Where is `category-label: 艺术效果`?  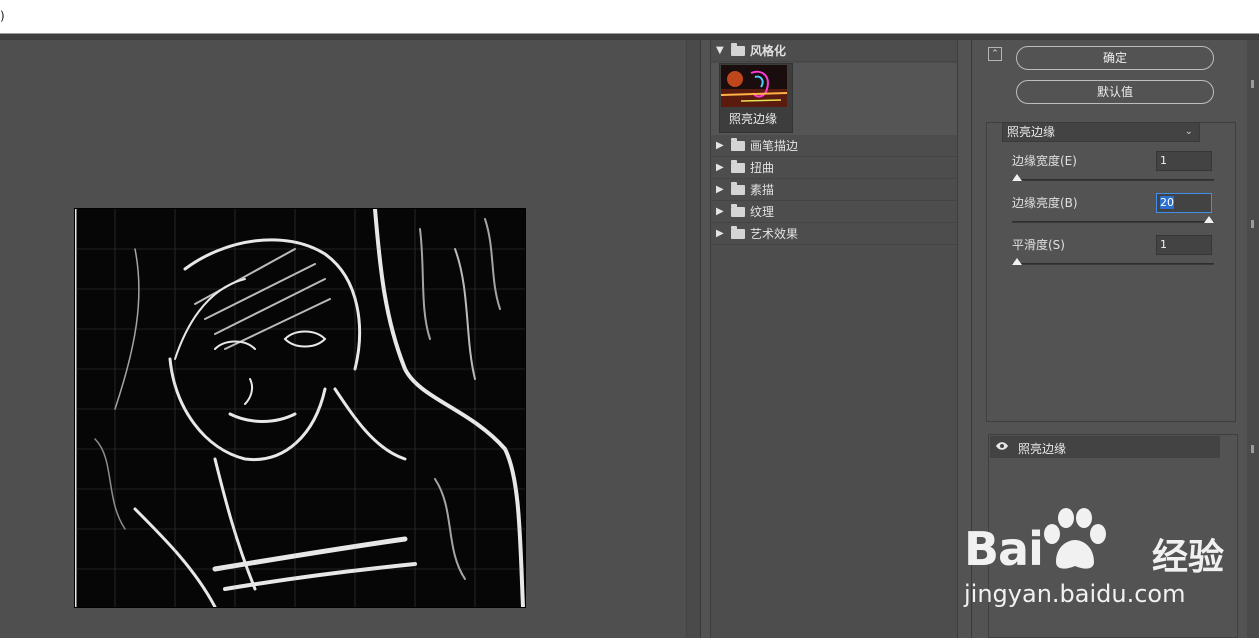
category-label: 艺术效果 is located at coordinates (774, 234).